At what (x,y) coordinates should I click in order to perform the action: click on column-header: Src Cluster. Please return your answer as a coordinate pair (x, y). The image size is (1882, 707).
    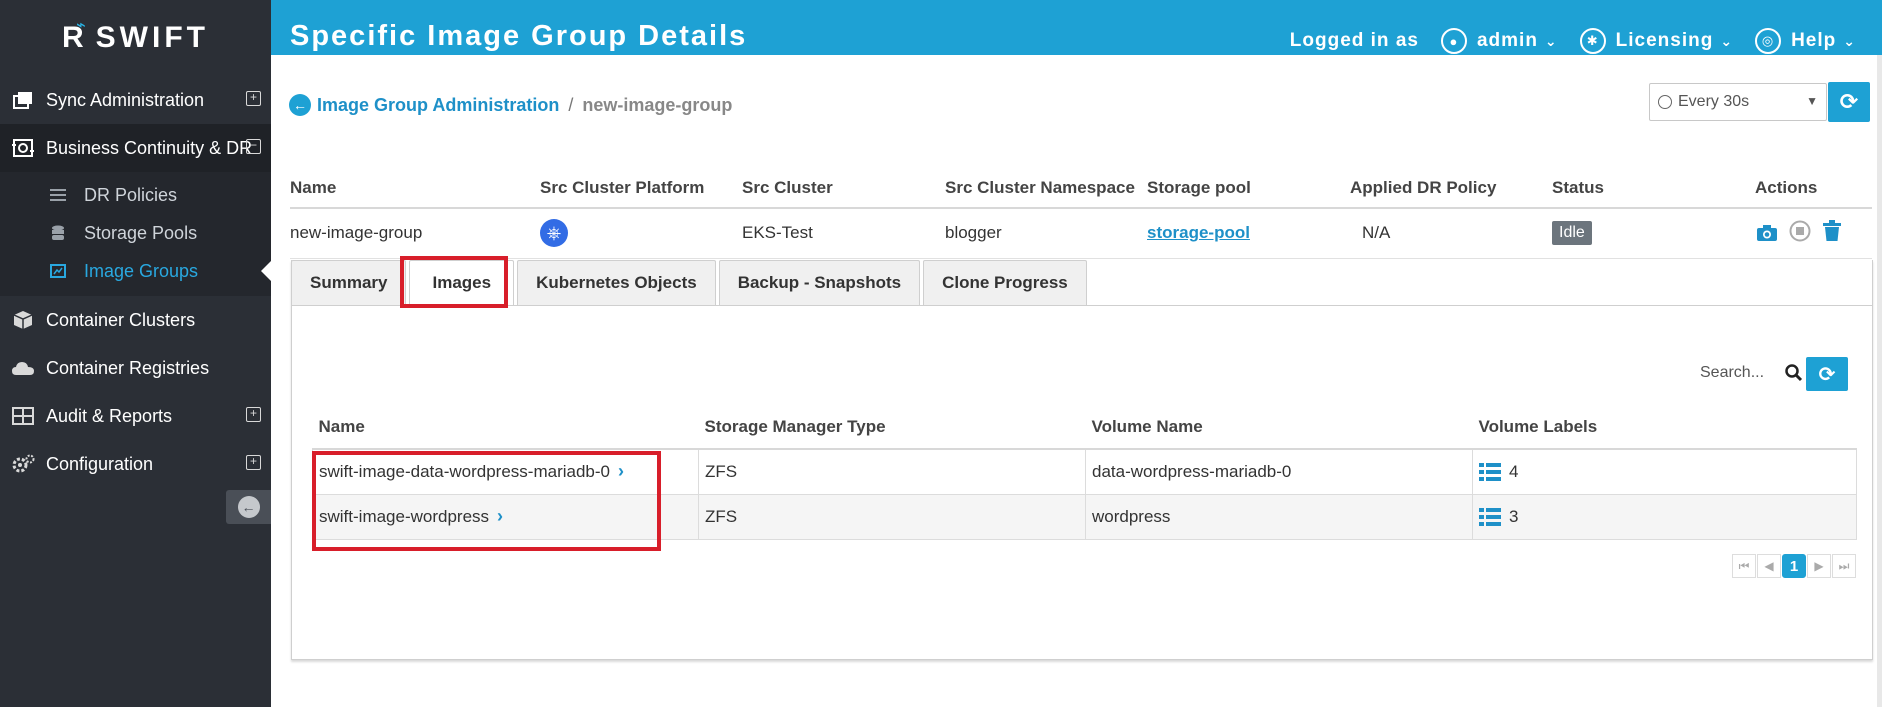
    Looking at the image, I should click on (843, 188).